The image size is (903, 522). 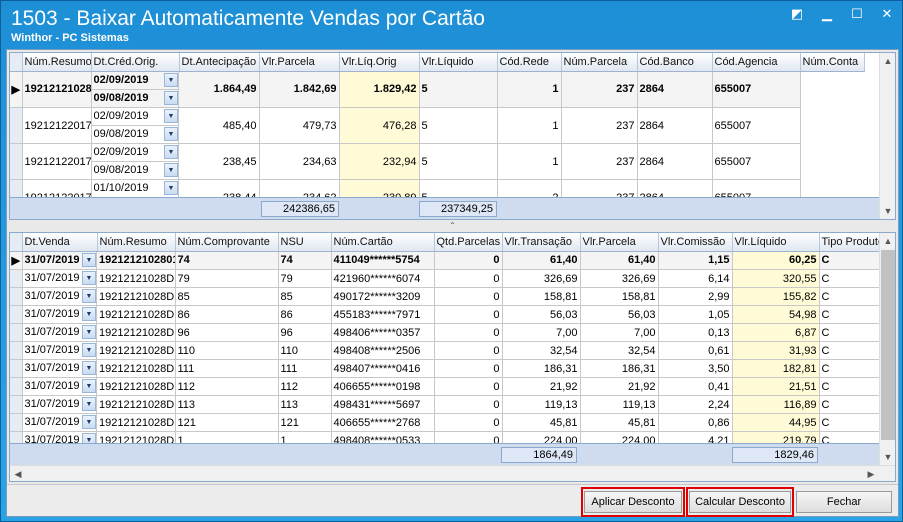 I want to click on column-header: NSU, so click(x=305, y=242).